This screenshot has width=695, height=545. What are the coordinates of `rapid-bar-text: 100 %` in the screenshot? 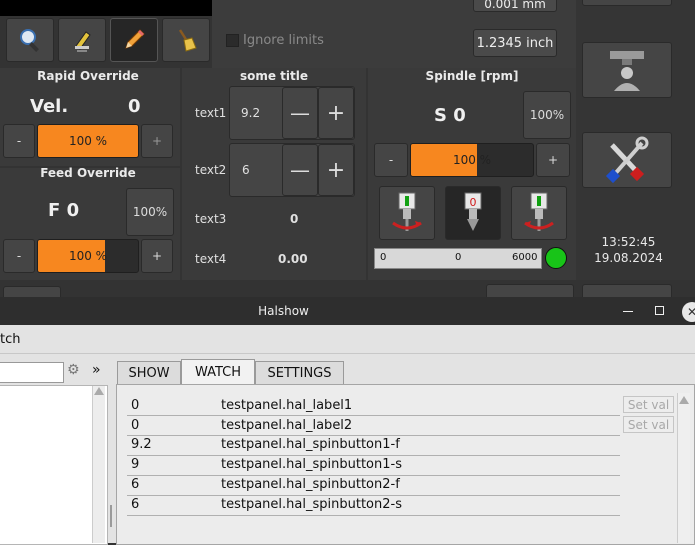 It's located at (88, 141).